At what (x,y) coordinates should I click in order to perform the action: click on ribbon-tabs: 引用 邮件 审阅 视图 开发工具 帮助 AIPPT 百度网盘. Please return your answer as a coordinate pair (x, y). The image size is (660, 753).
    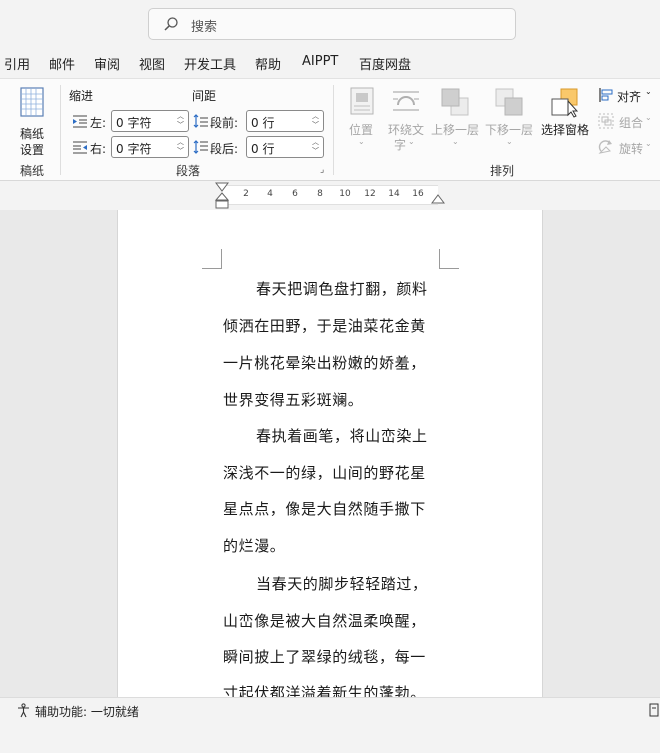
    Looking at the image, I should click on (330, 63).